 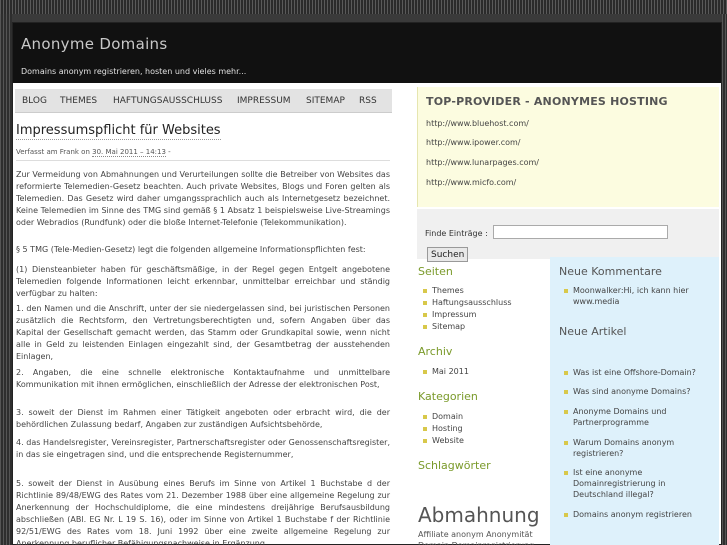 I want to click on sidebar-item-impressum: Impressum, so click(x=454, y=314).